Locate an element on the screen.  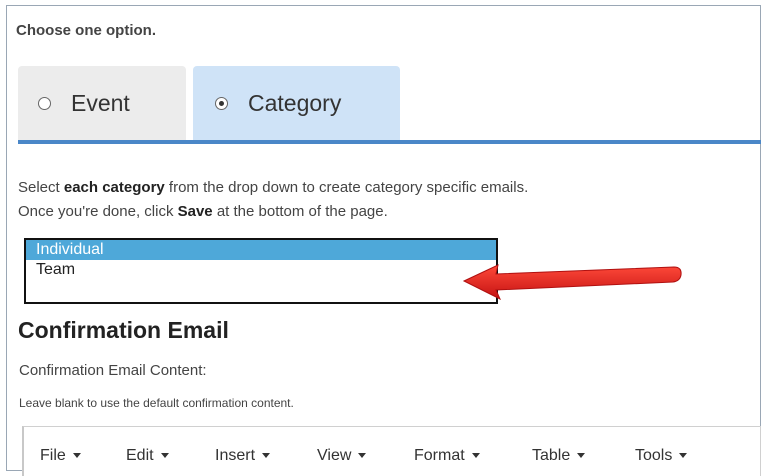
menu-file-label: File is located at coordinates (53, 455).